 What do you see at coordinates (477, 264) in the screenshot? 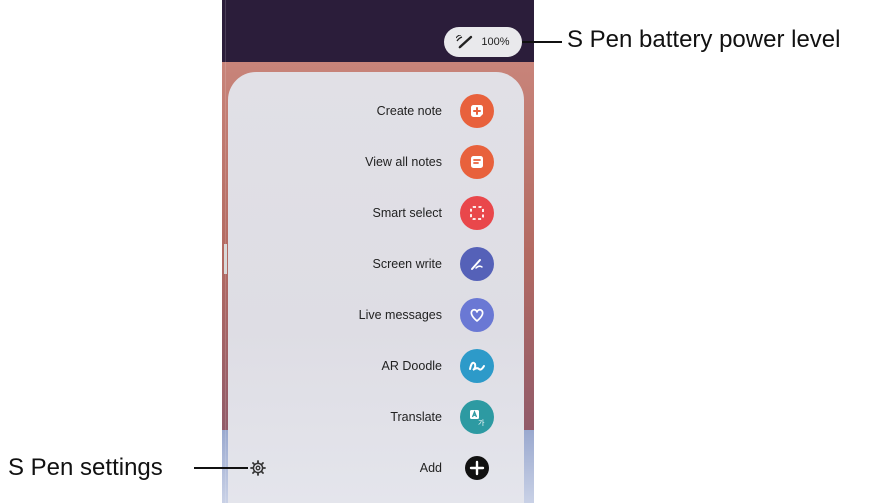
I see `screen-write-icon` at bounding box center [477, 264].